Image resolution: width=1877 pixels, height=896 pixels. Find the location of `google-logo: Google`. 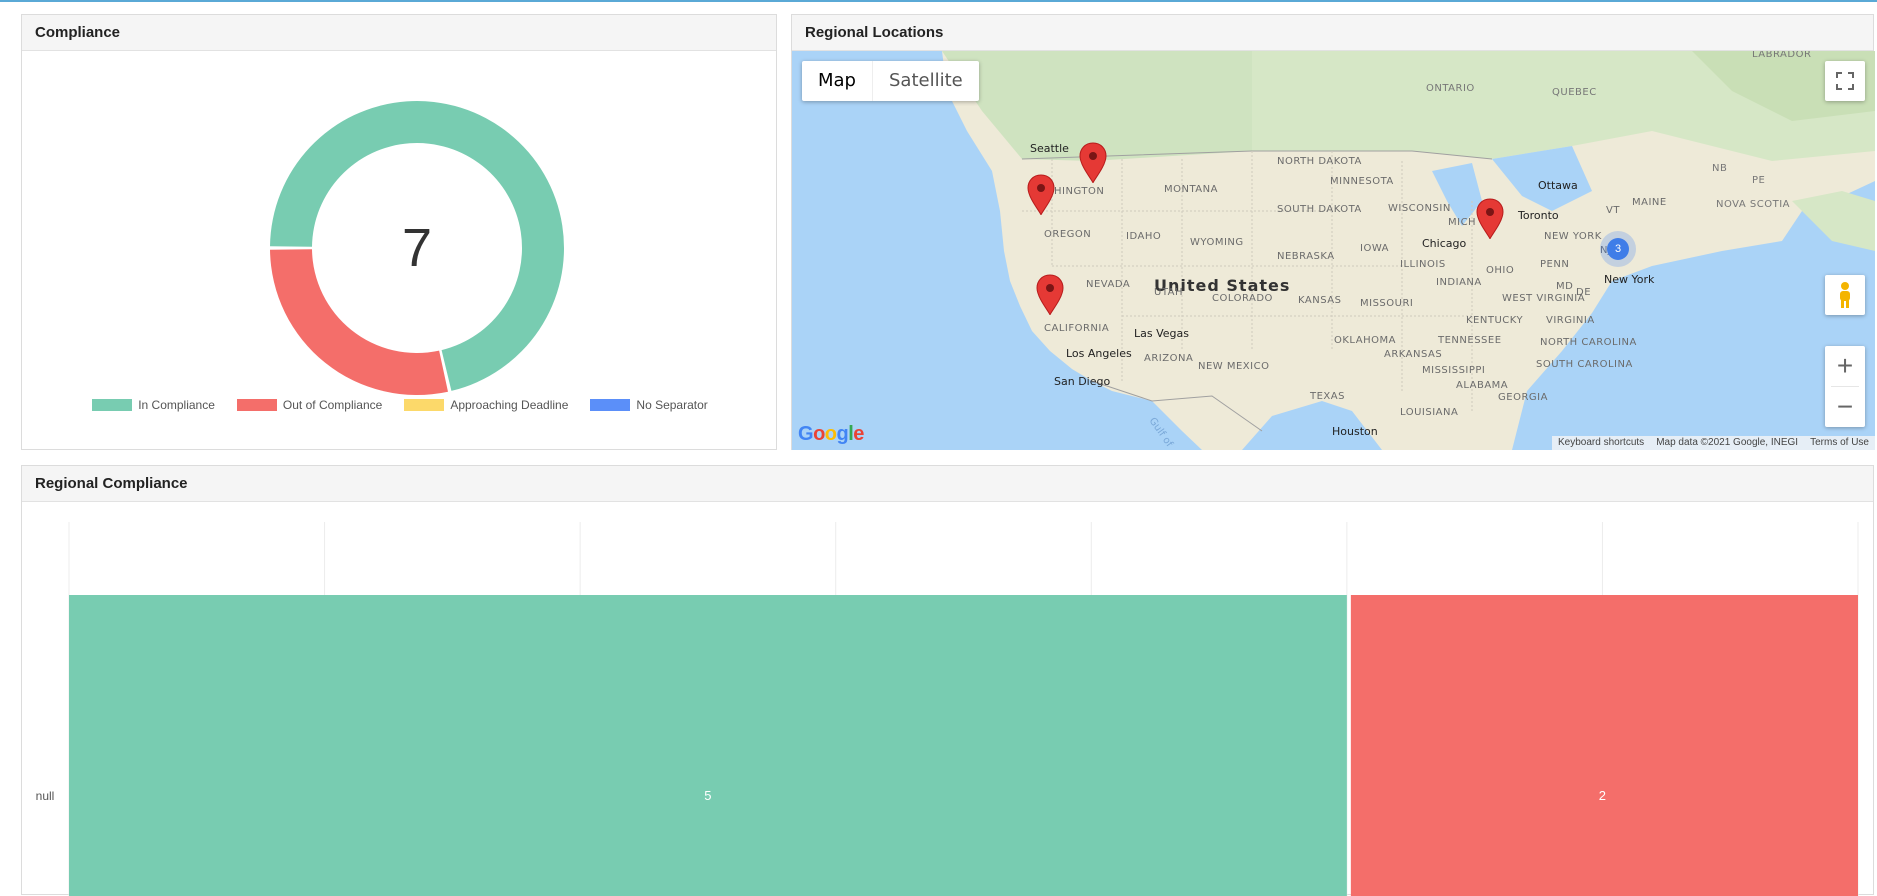

google-logo: Google is located at coordinates (831, 434).